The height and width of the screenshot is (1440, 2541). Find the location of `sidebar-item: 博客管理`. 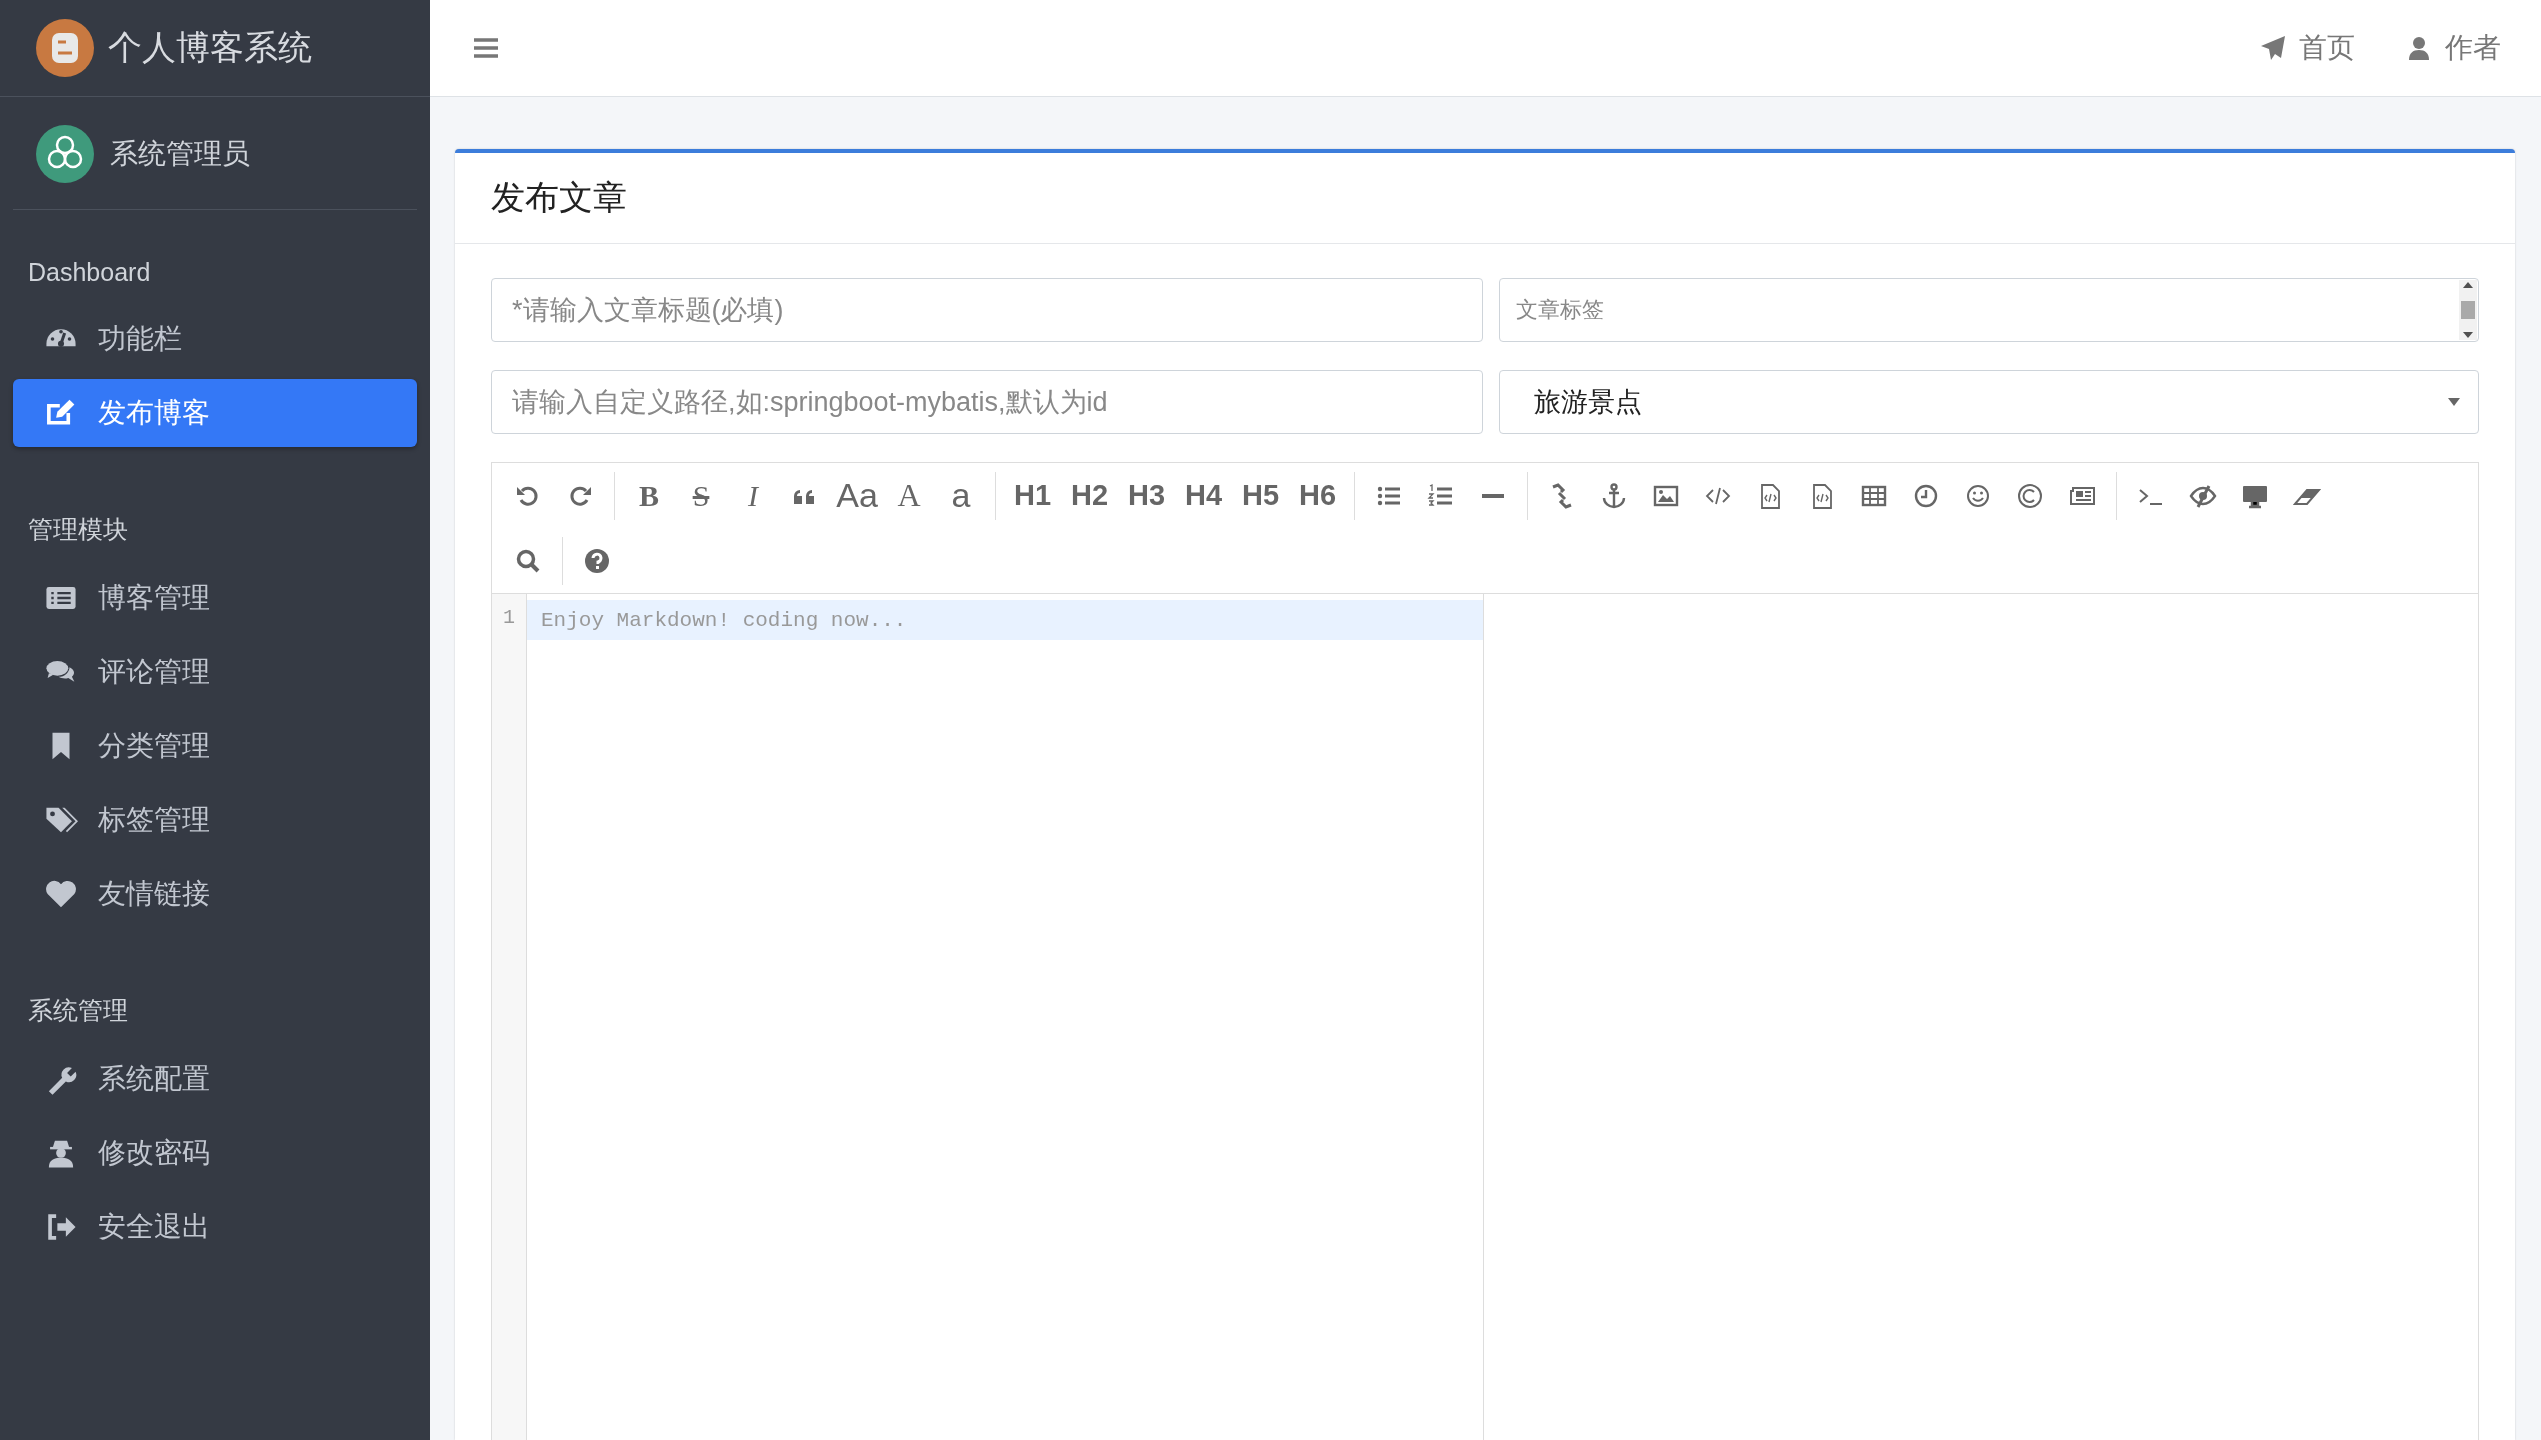

sidebar-item: 博客管理 is located at coordinates (215, 598).